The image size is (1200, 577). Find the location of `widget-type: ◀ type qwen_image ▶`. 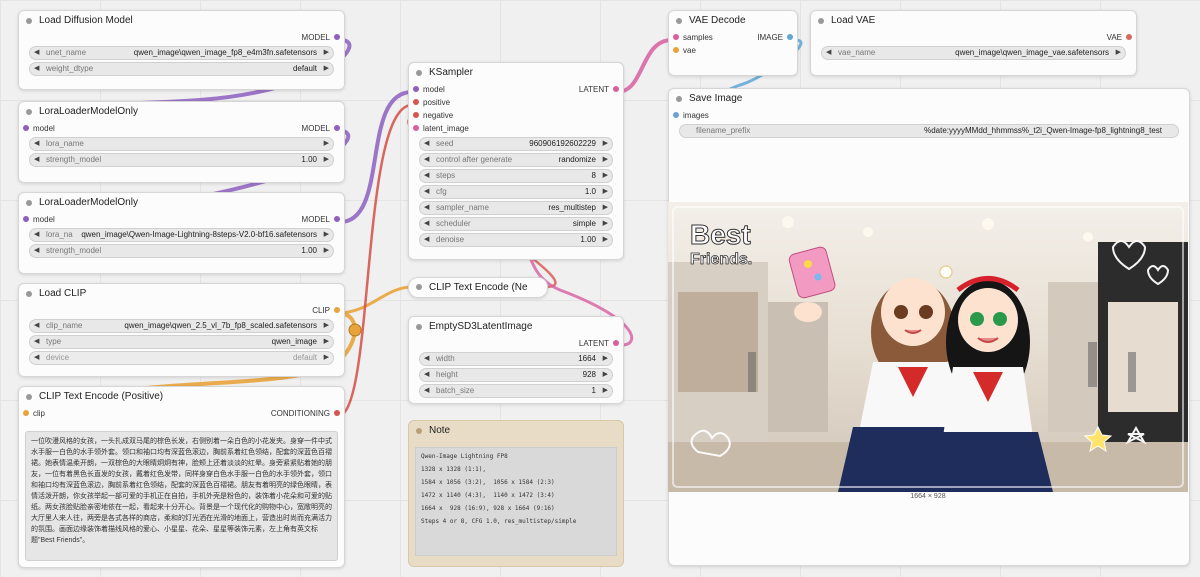

widget-type: ◀ type qwen_image ▶ is located at coordinates (181, 342).